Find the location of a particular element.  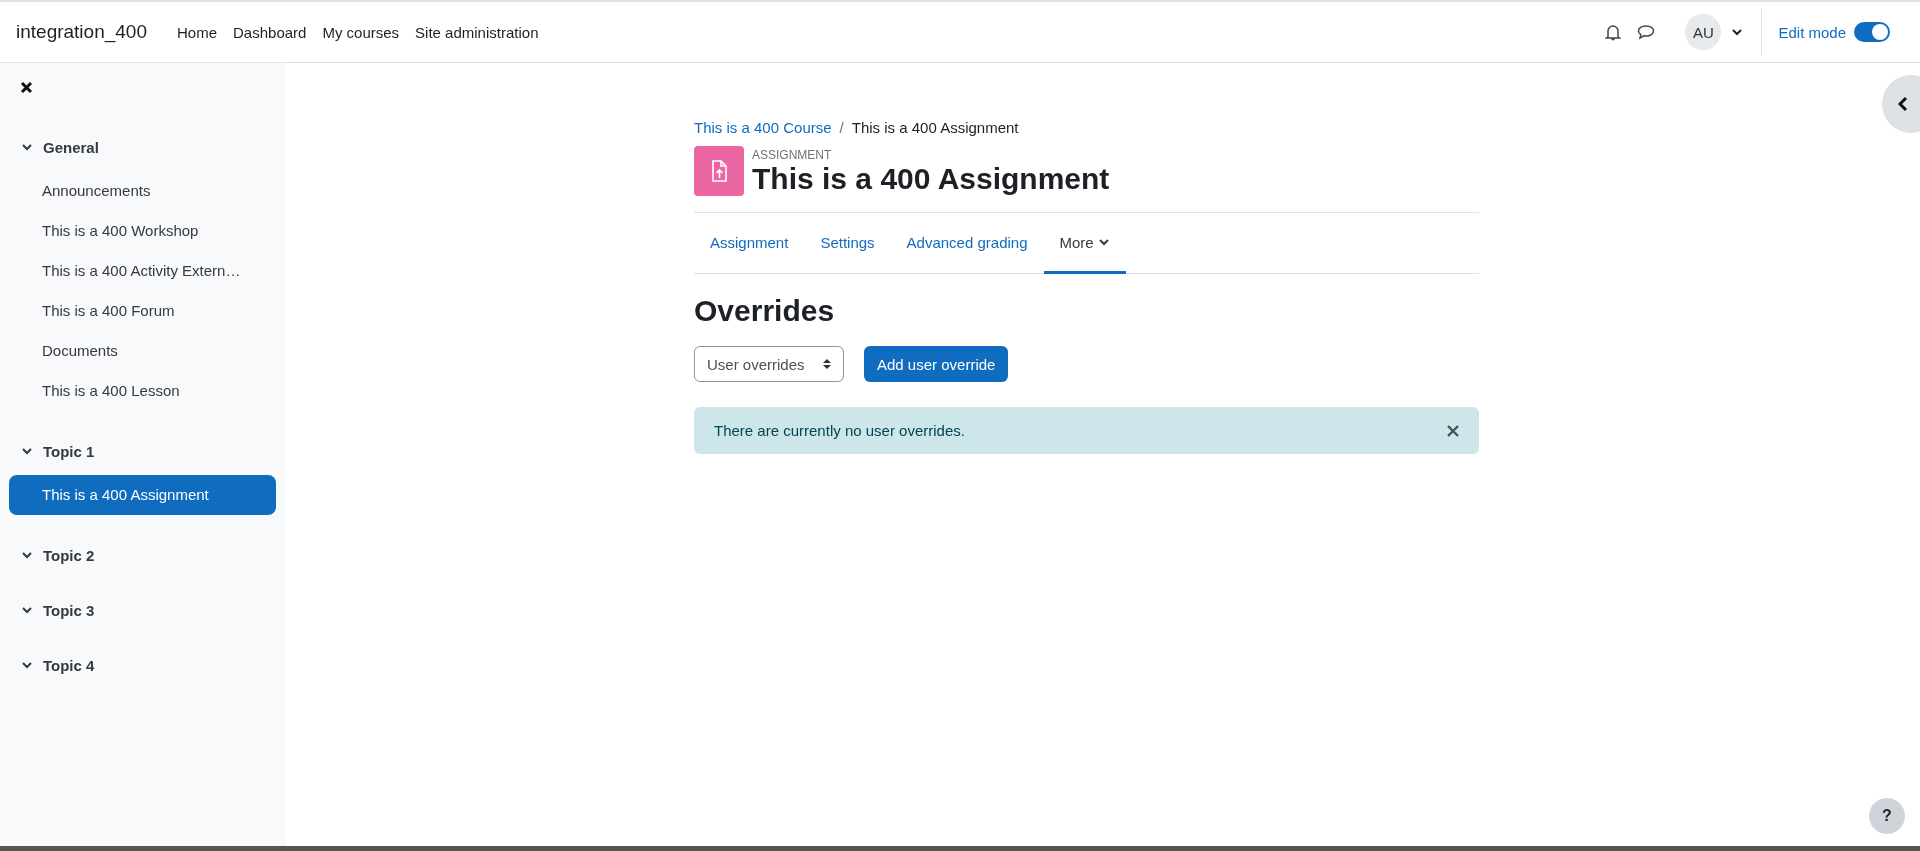

help-button: ? is located at coordinates (1887, 816).